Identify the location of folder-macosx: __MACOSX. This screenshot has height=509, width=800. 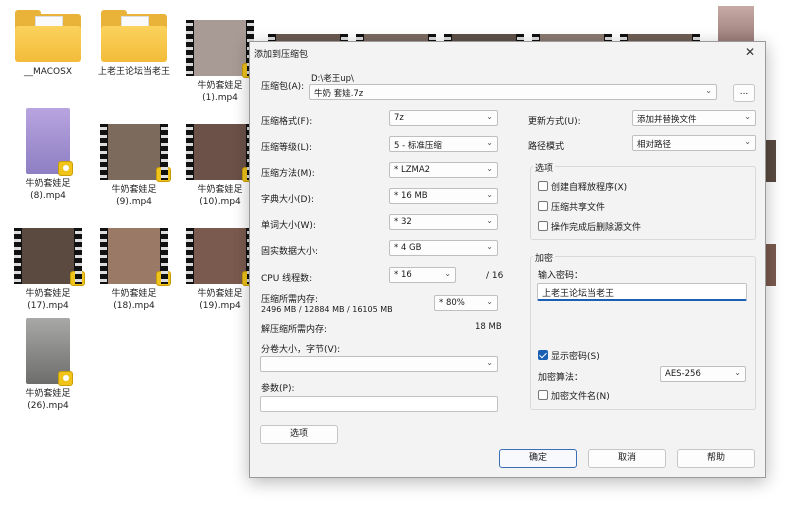
(48, 44).